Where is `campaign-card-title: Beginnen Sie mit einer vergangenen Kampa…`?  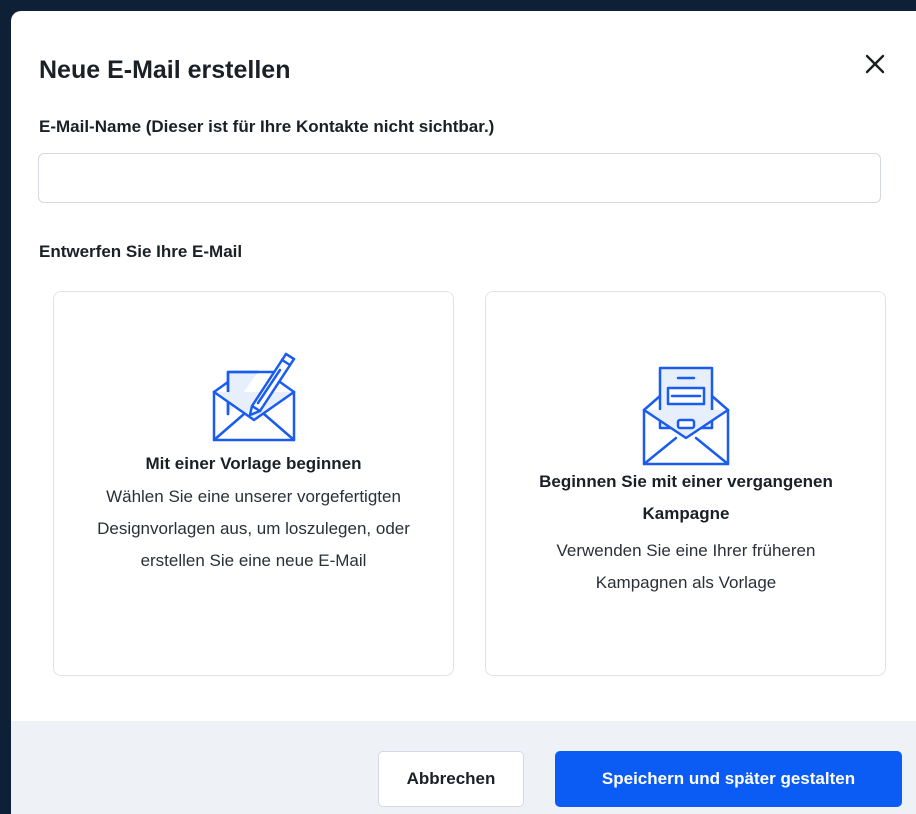
campaign-card-title: Beginnen Sie mit einer vergangenen Kampa… is located at coordinates (686, 497).